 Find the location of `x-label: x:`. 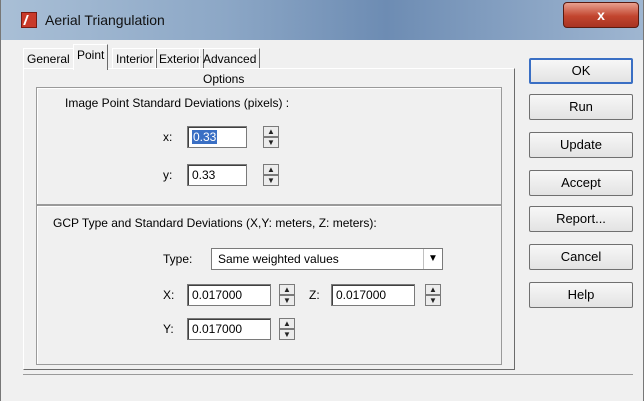

x-label: x: is located at coordinates (168, 137).